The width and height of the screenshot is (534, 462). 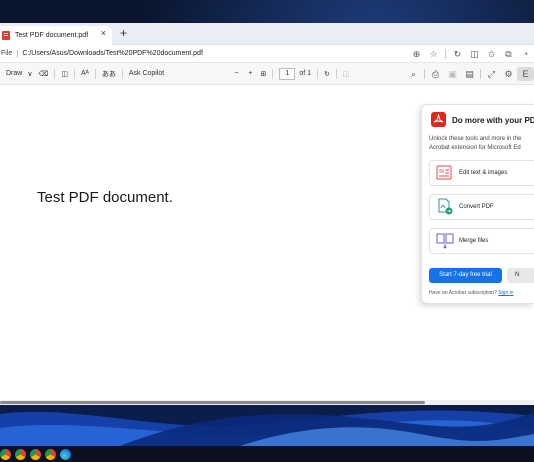 I want to click on subscription-prompt: Have an Acrobat subscription?, so click(x=463, y=293).